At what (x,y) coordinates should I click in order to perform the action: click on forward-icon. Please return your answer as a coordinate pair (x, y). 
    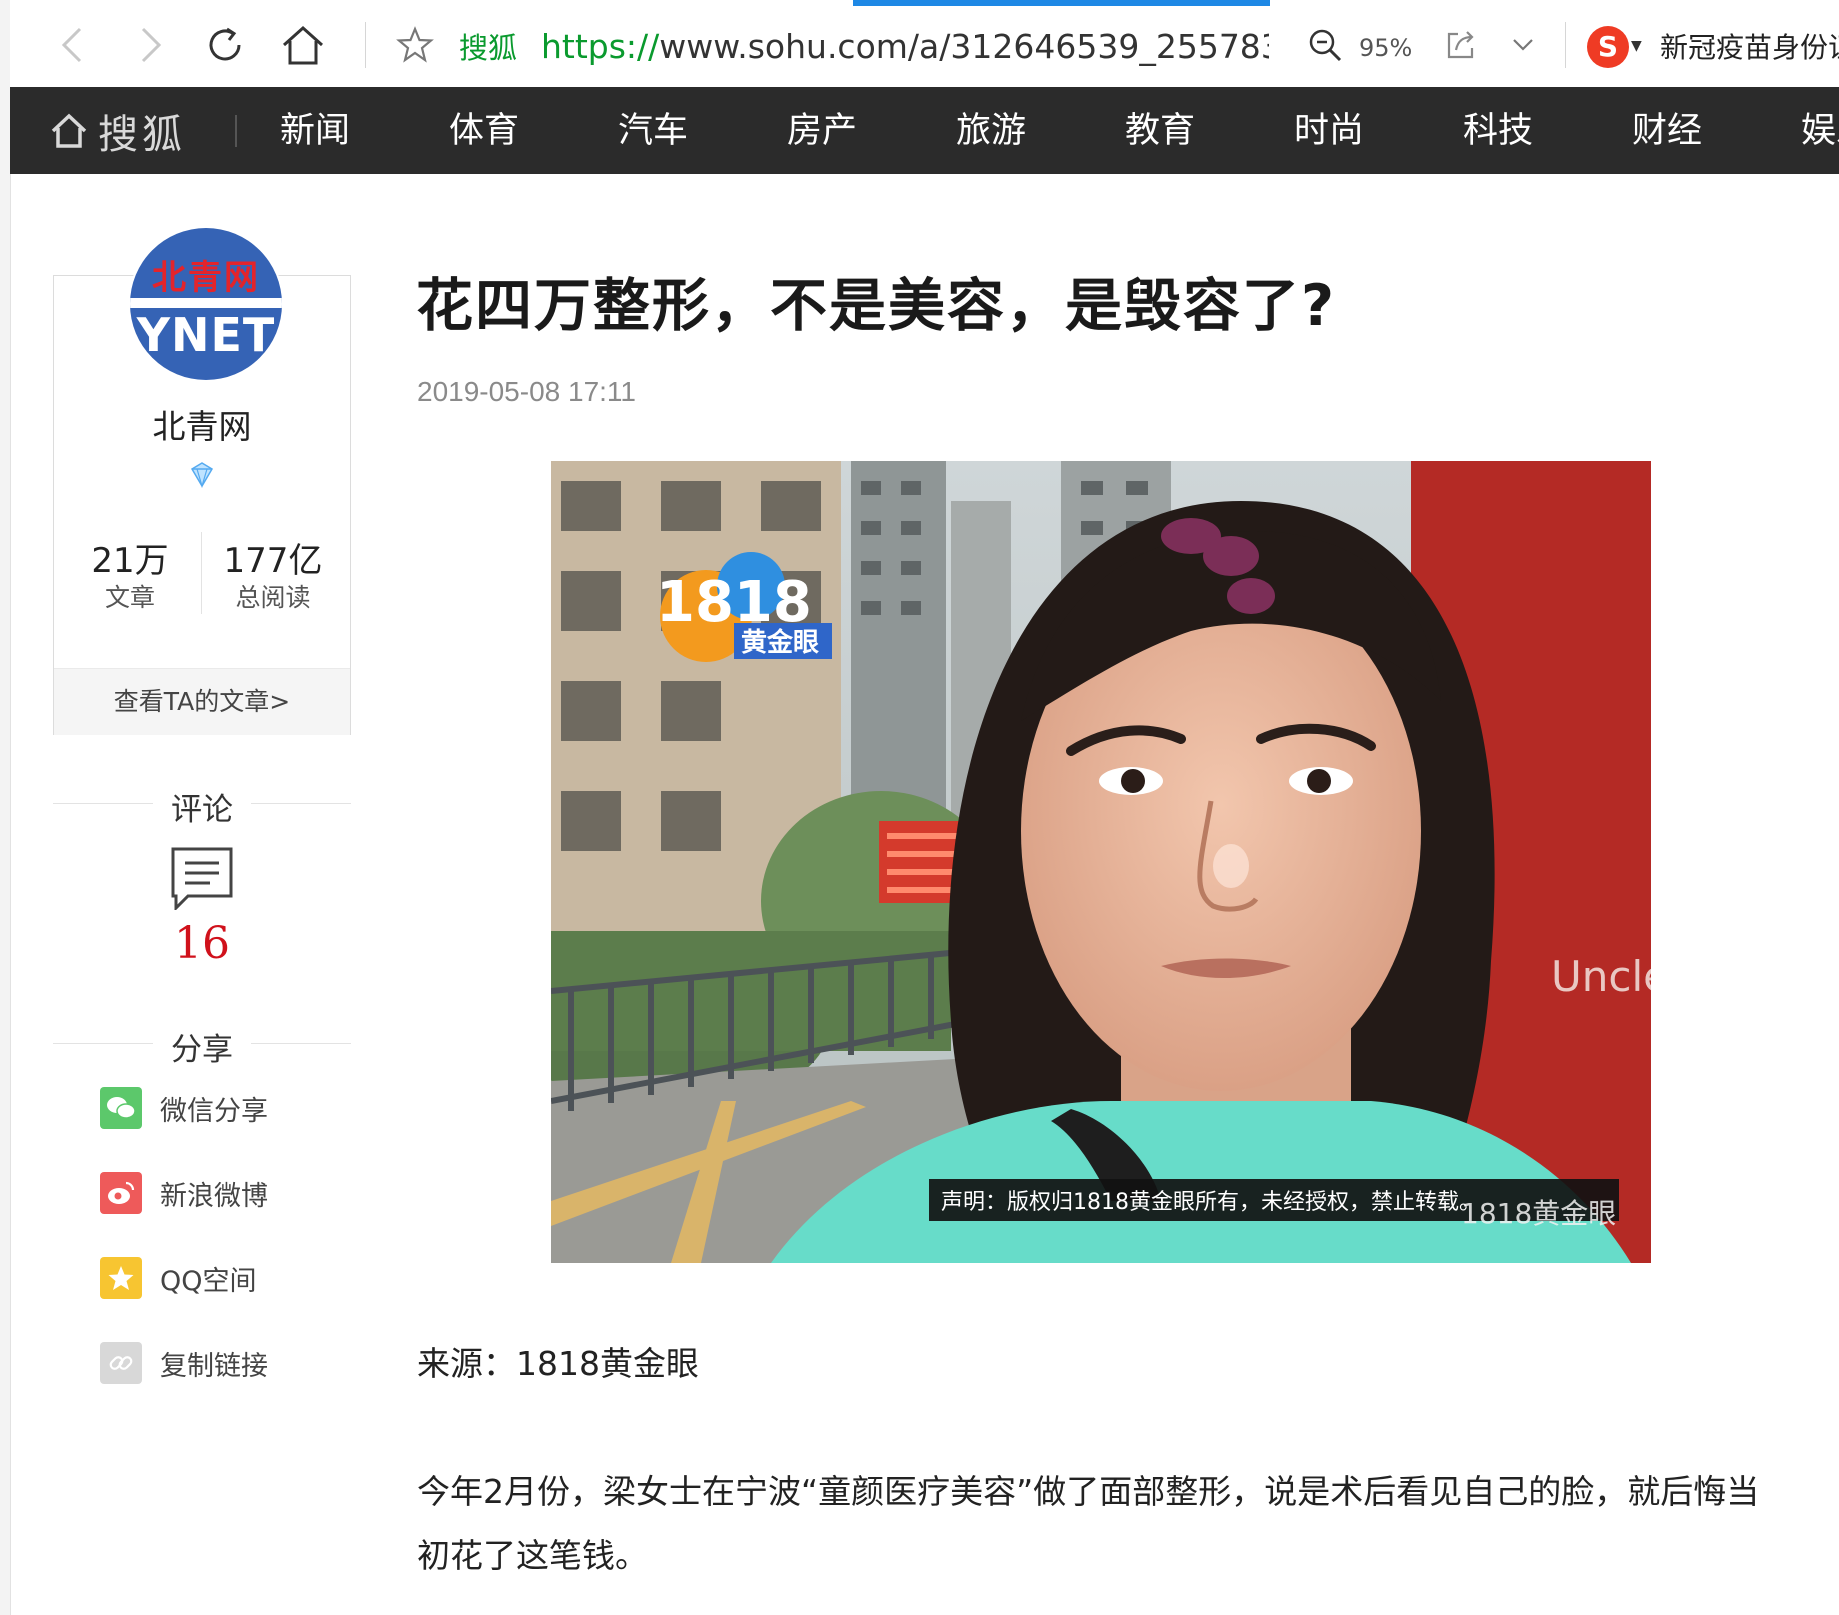
    Looking at the image, I should click on (150, 45).